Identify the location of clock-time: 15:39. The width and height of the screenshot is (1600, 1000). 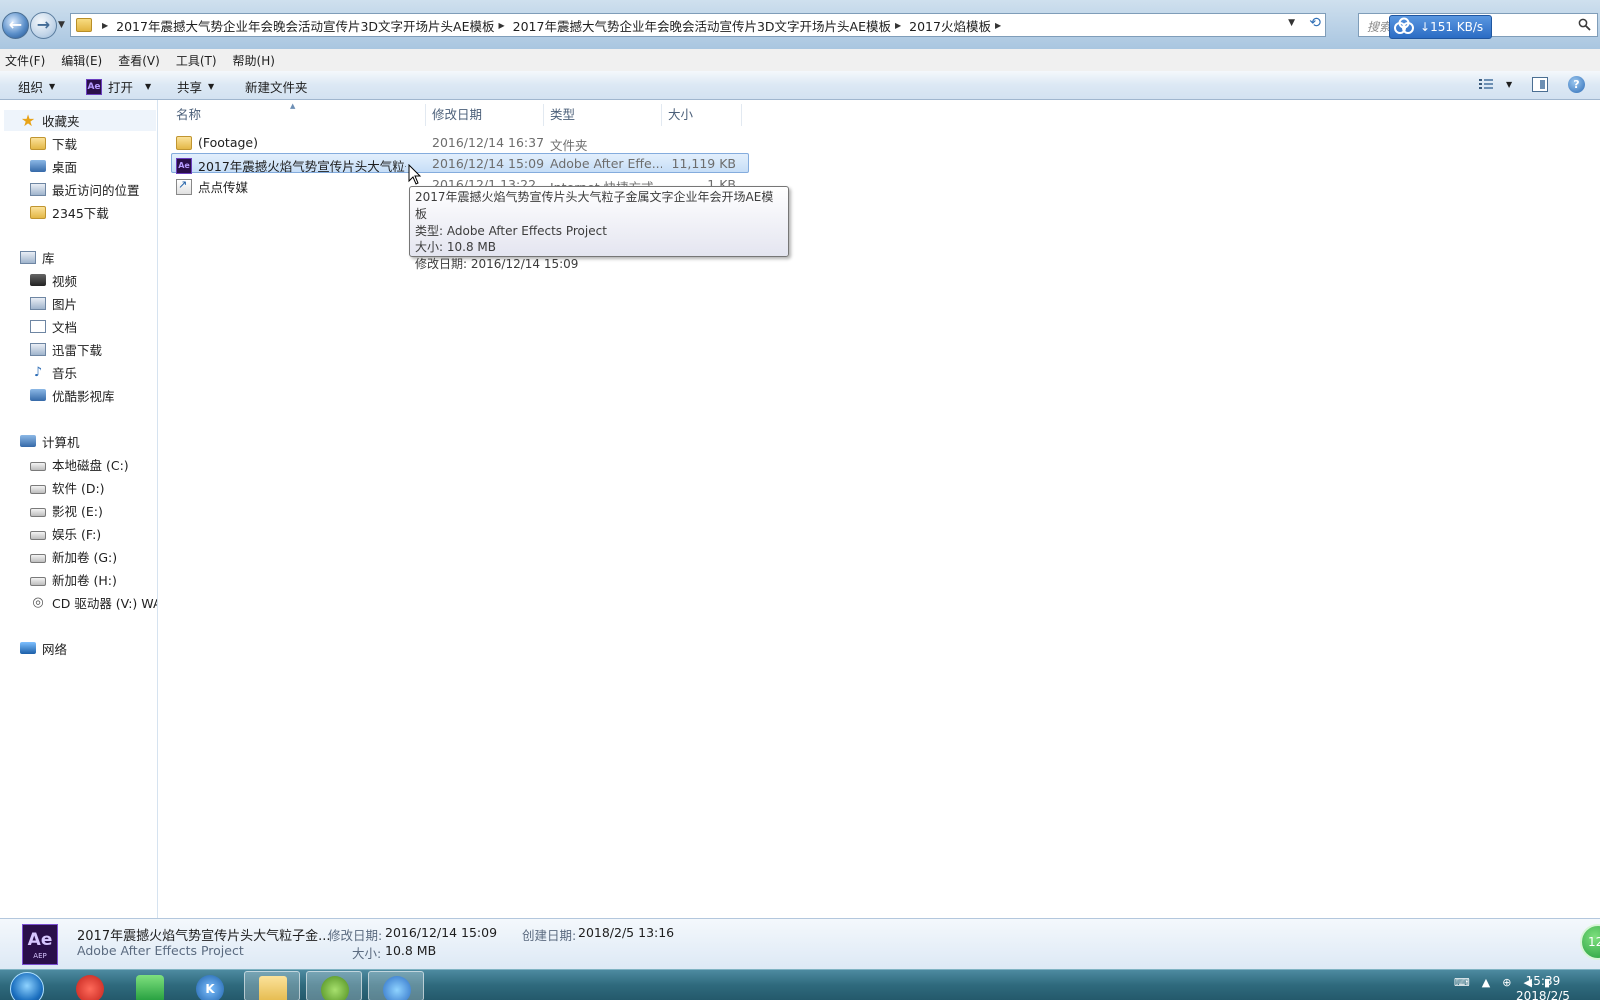
(1543, 981).